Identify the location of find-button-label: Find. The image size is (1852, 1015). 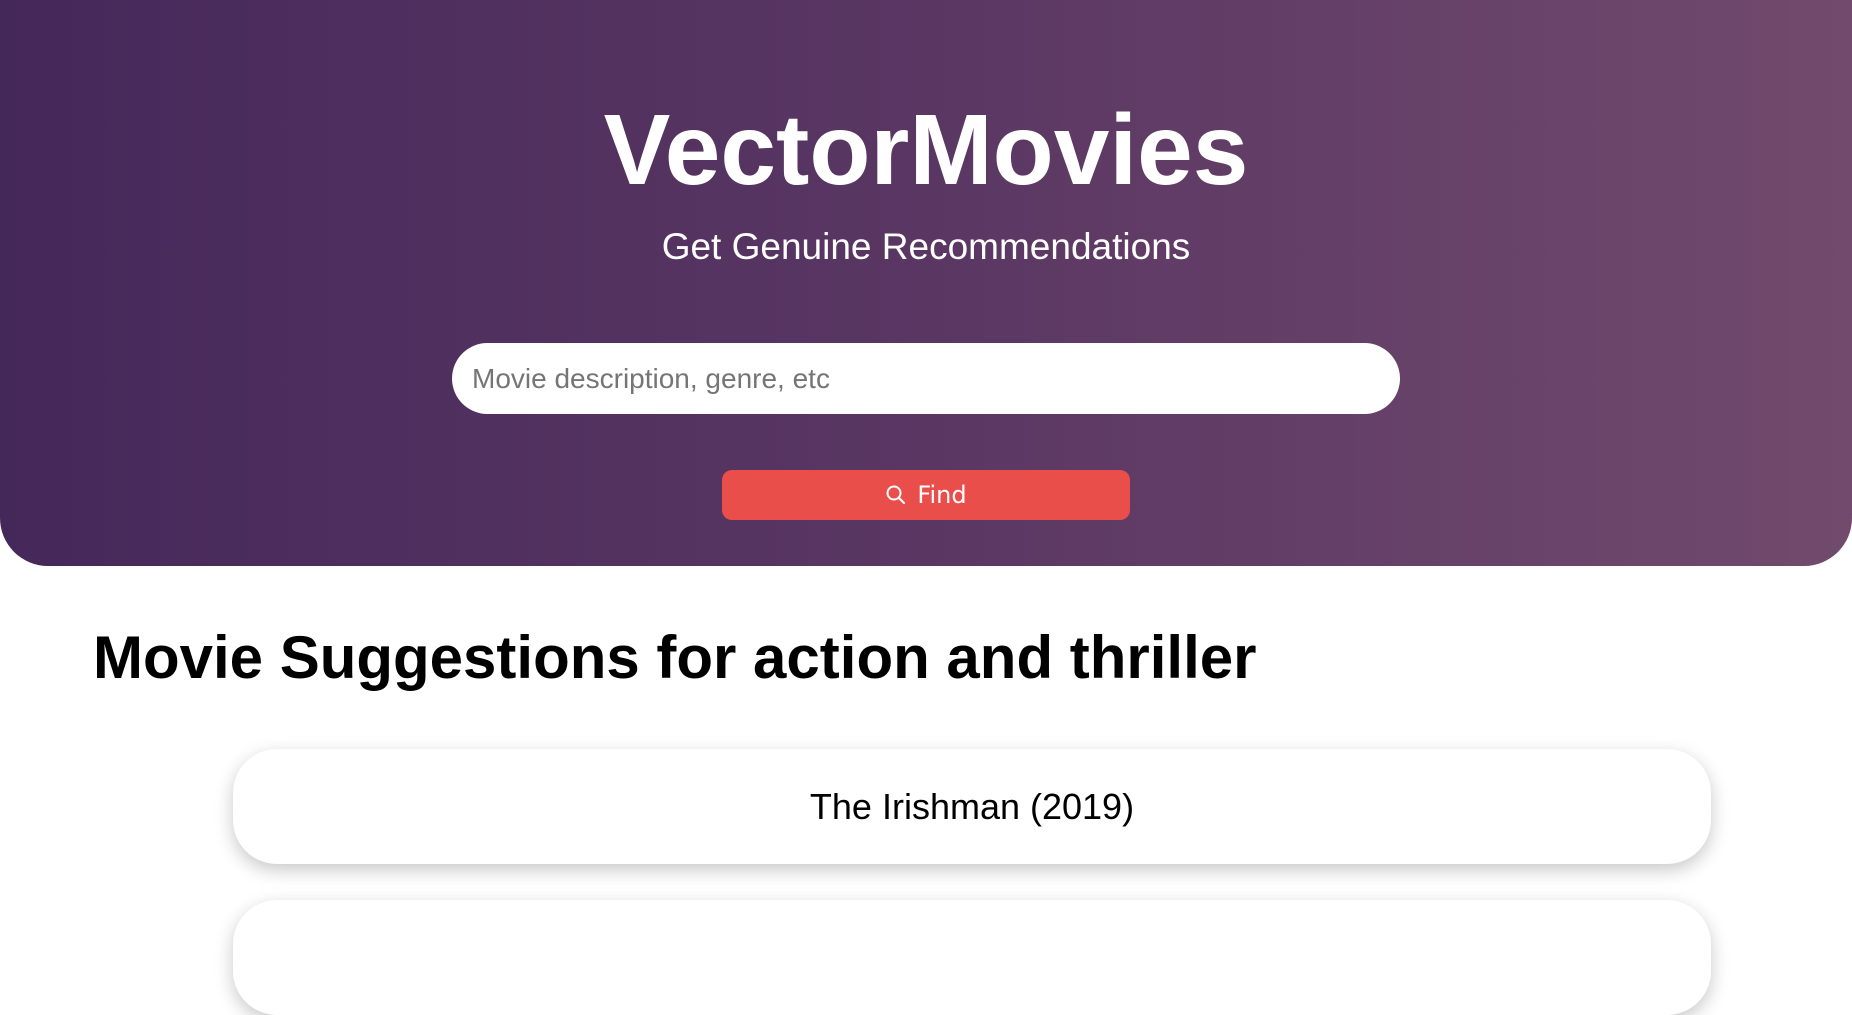
(942, 495).